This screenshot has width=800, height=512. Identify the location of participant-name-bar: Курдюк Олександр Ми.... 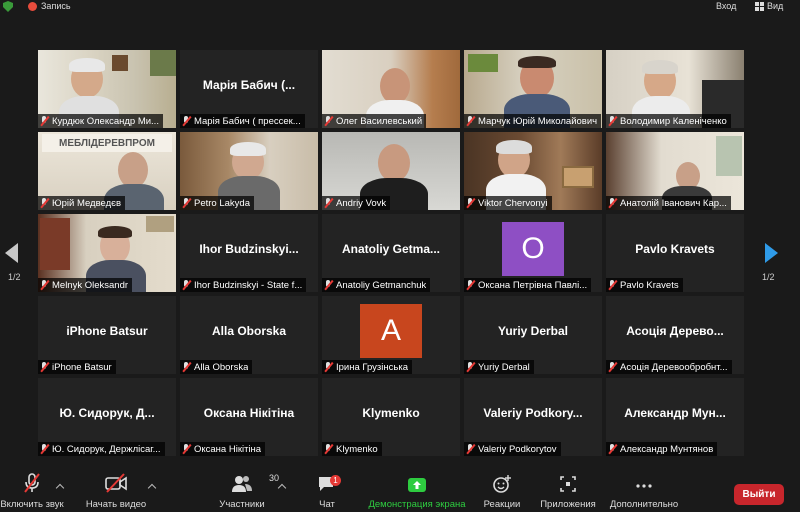
(100, 121).